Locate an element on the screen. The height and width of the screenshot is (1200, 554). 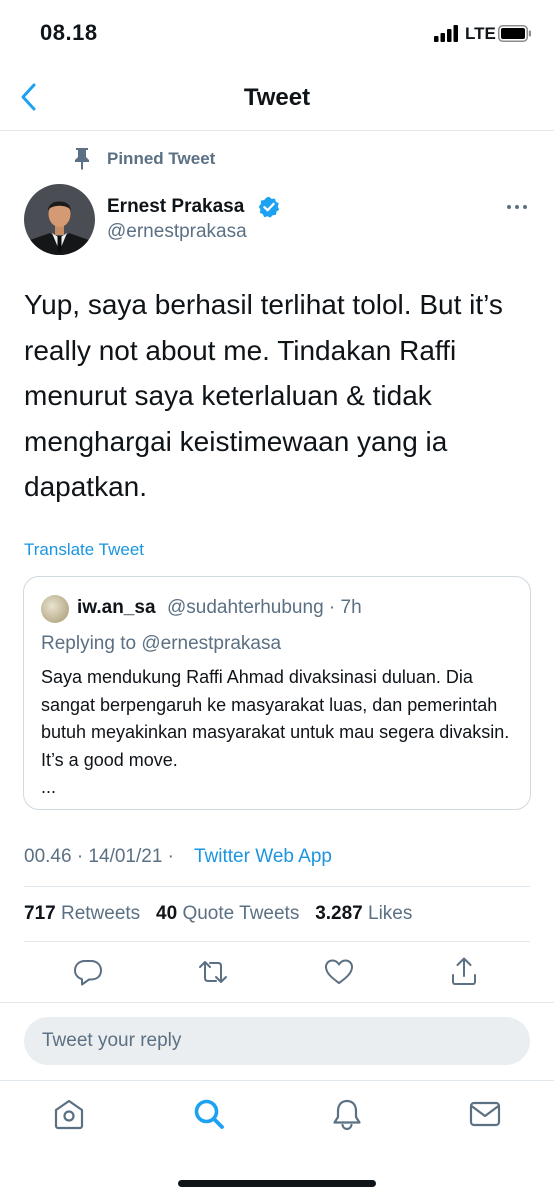
quote-tweets-stat: 40 Quote Tweets is located at coordinates (227, 913).